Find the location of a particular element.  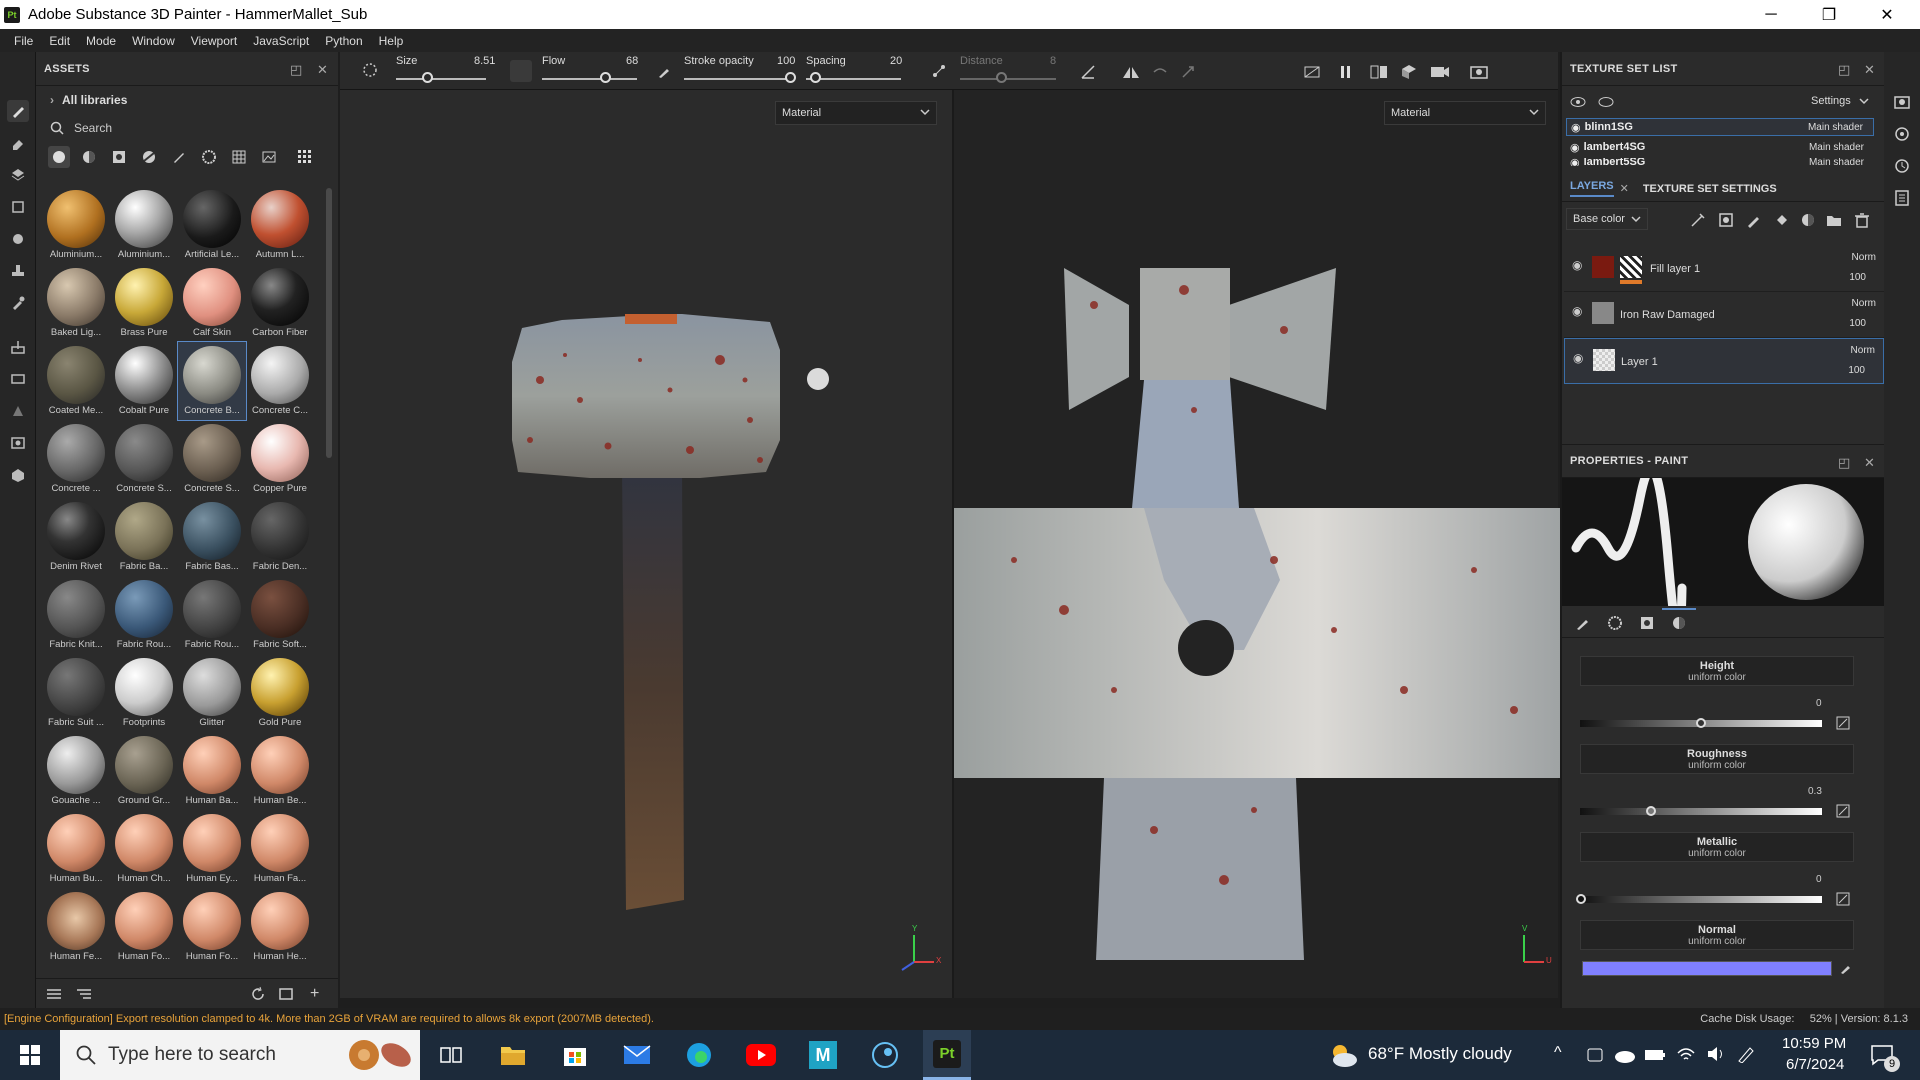

metallic-value: 0 is located at coordinates (1819, 879).